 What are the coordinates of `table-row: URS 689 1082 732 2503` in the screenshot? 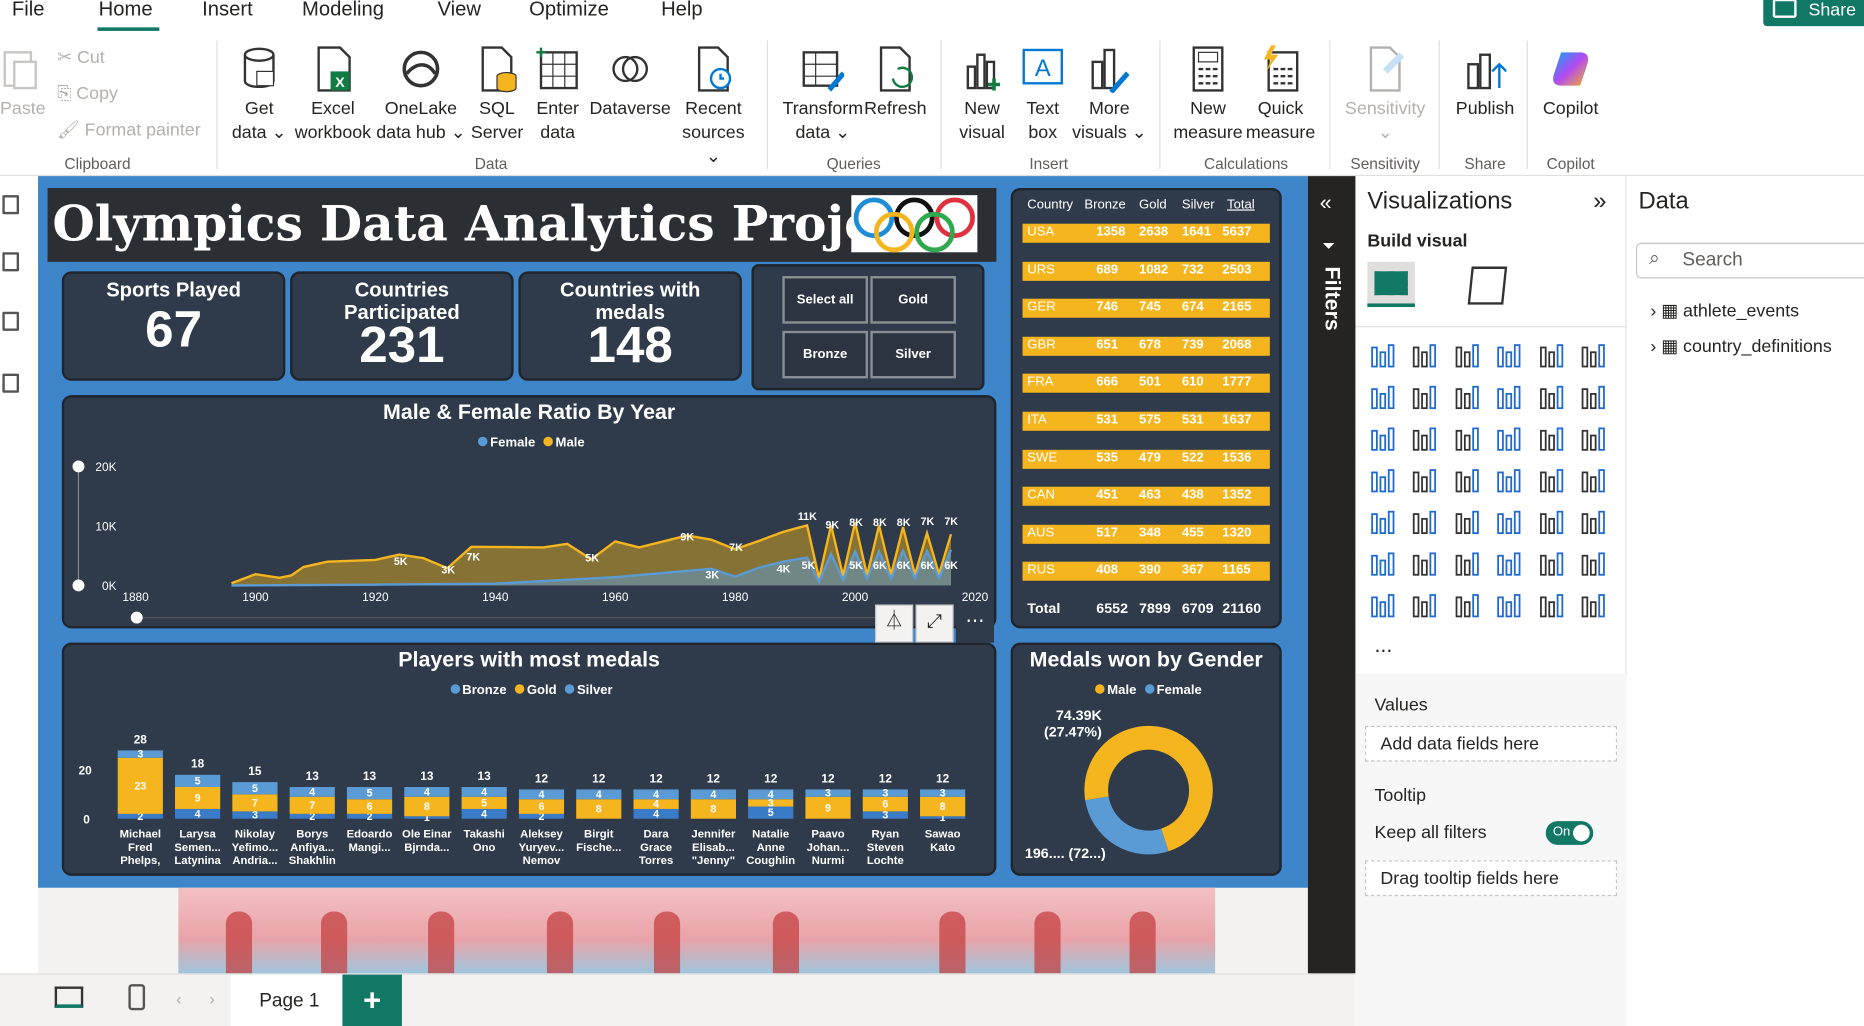 It's located at (1146, 271).